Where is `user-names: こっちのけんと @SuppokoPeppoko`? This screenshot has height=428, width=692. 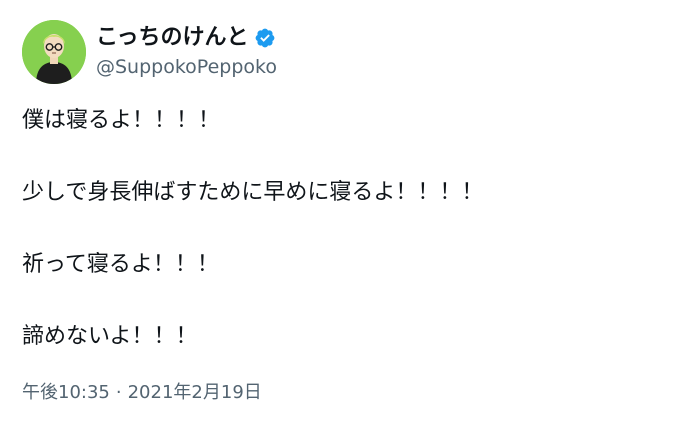
user-names: こっちのけんと @SuppokoPeppoko is located at coordinates (186, 52).